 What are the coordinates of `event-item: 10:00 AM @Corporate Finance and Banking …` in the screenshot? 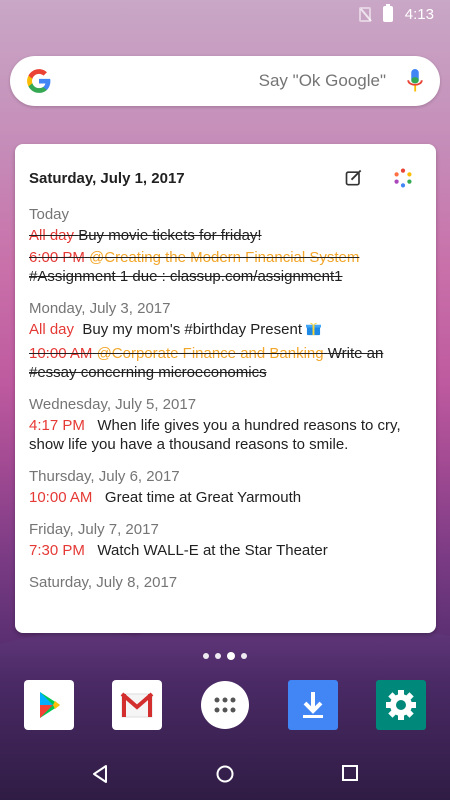 It's located at (225, 363).